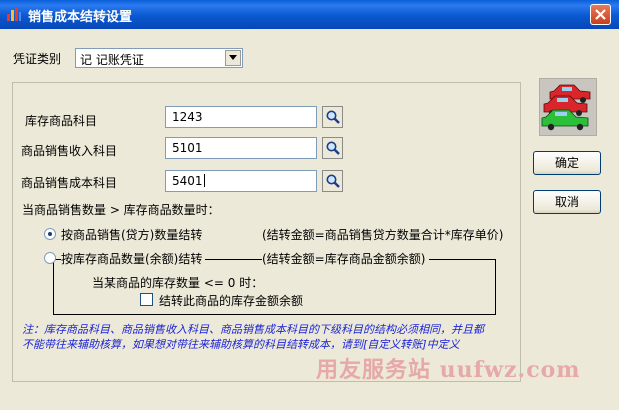 The width and height of the screenshot is (619, 410). What do you see at coordinates (178, 283) in the screenshot?
I see `zero-stock-condition: 当某商品的库存数量 <= 0 时：` at bounding box center [178, 283].